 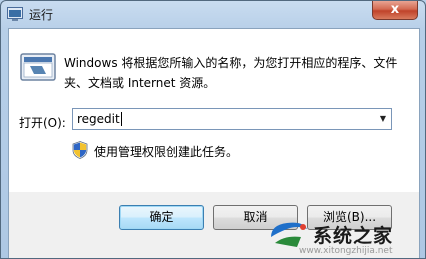 What do you see at coordinates (41, 15) in the screenshot?
I see `window-title: 运行` at bounding box center [41, 15].